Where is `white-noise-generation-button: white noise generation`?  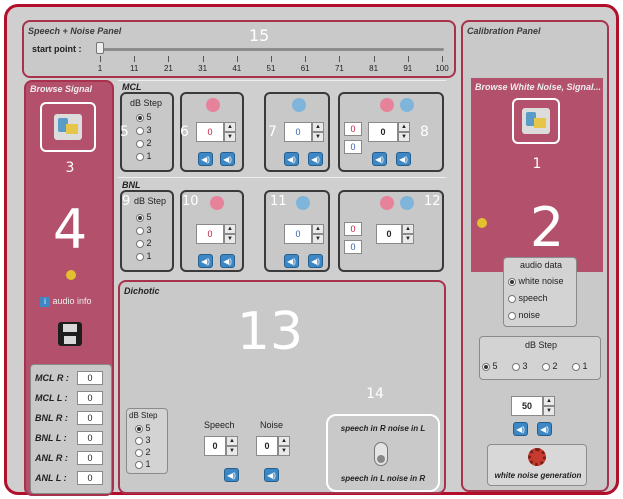
white-noise-generation-button: white noise generation is located at coordinates (537, 465).